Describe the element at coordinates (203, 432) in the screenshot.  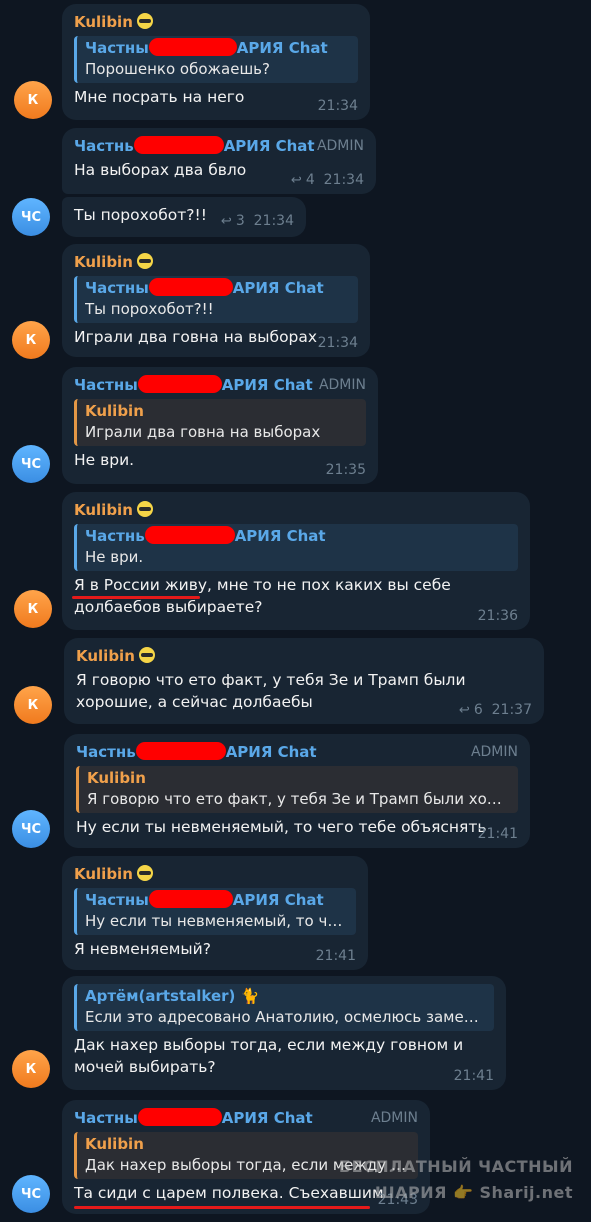
I see `quote-text: Играли два говна на выборах` at that location.